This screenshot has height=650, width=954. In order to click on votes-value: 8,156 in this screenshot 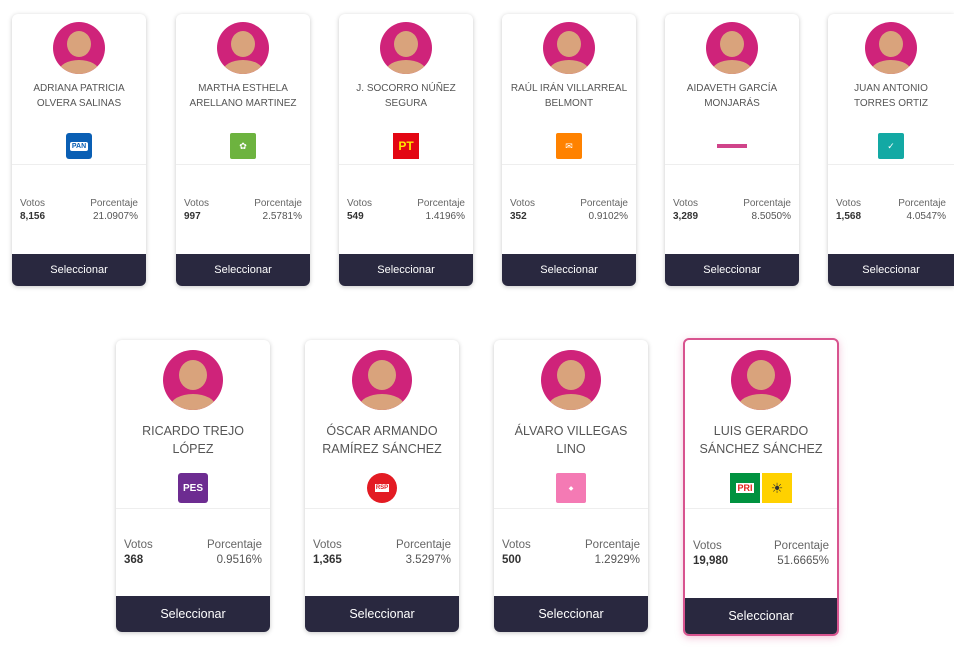, I will do `click(33, 216)`.